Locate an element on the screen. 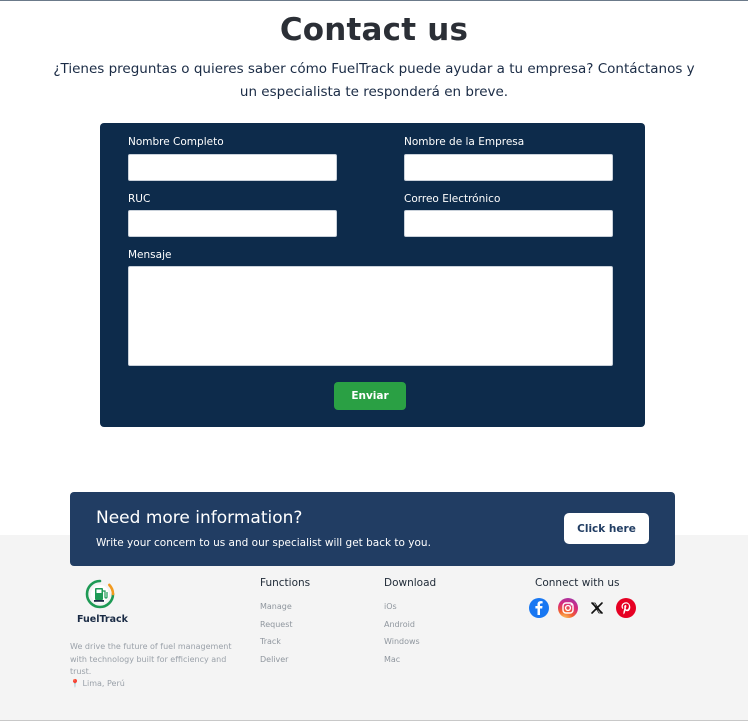  full-name-label: Nombre Completo is located at coordinates (176, 142).